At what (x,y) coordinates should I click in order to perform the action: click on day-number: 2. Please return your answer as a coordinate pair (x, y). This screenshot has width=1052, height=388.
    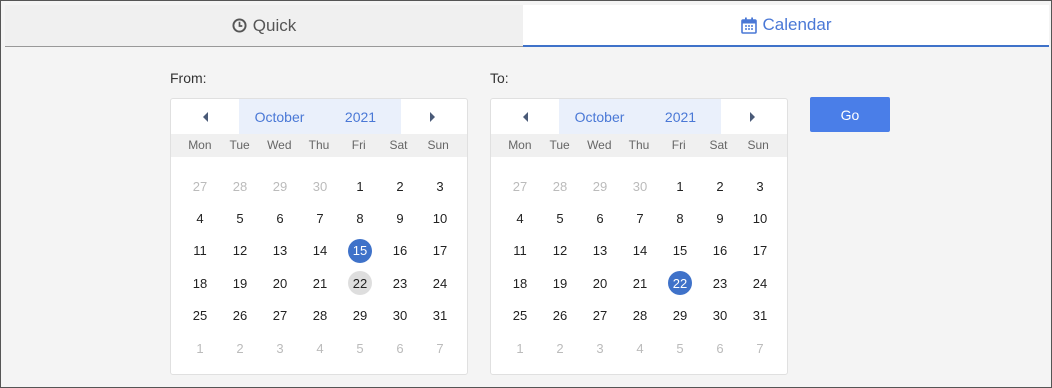
    Looking at the image, I should click on (400, 186).